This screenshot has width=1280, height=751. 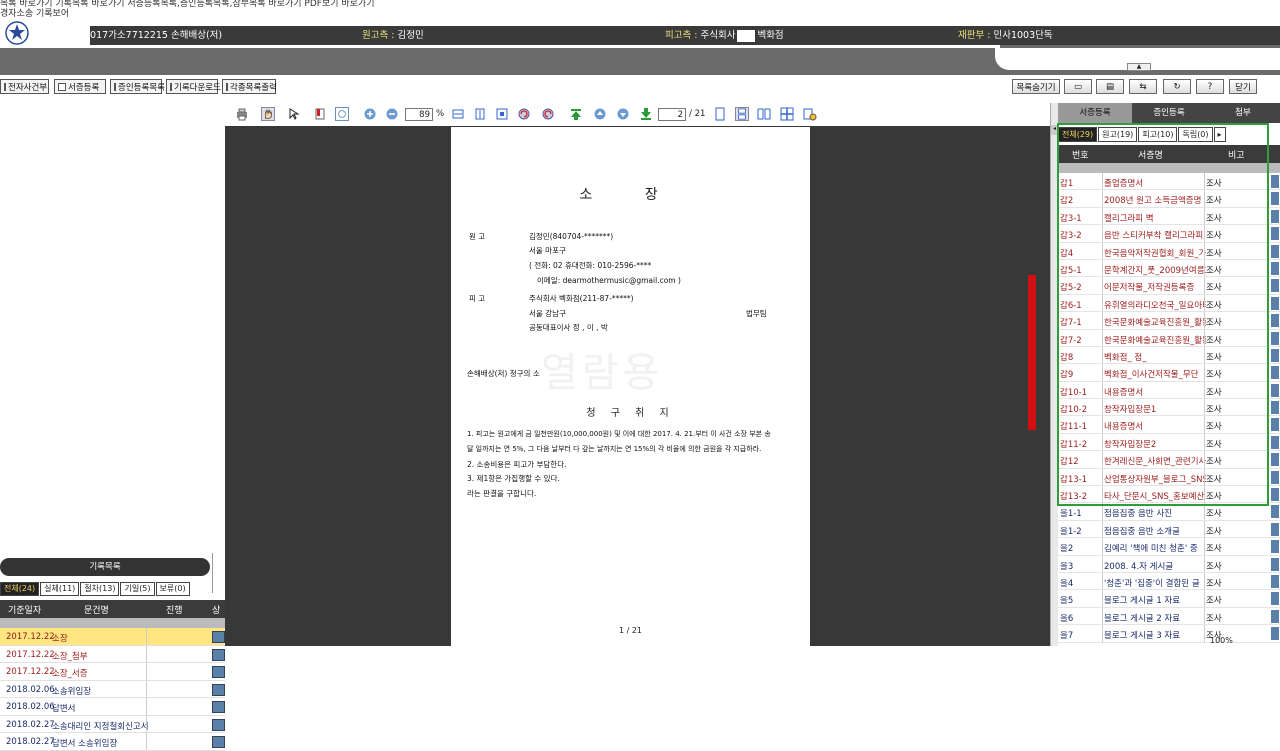 I want to click on e-case-button: 전자사건부, so click(x=24, y=86).